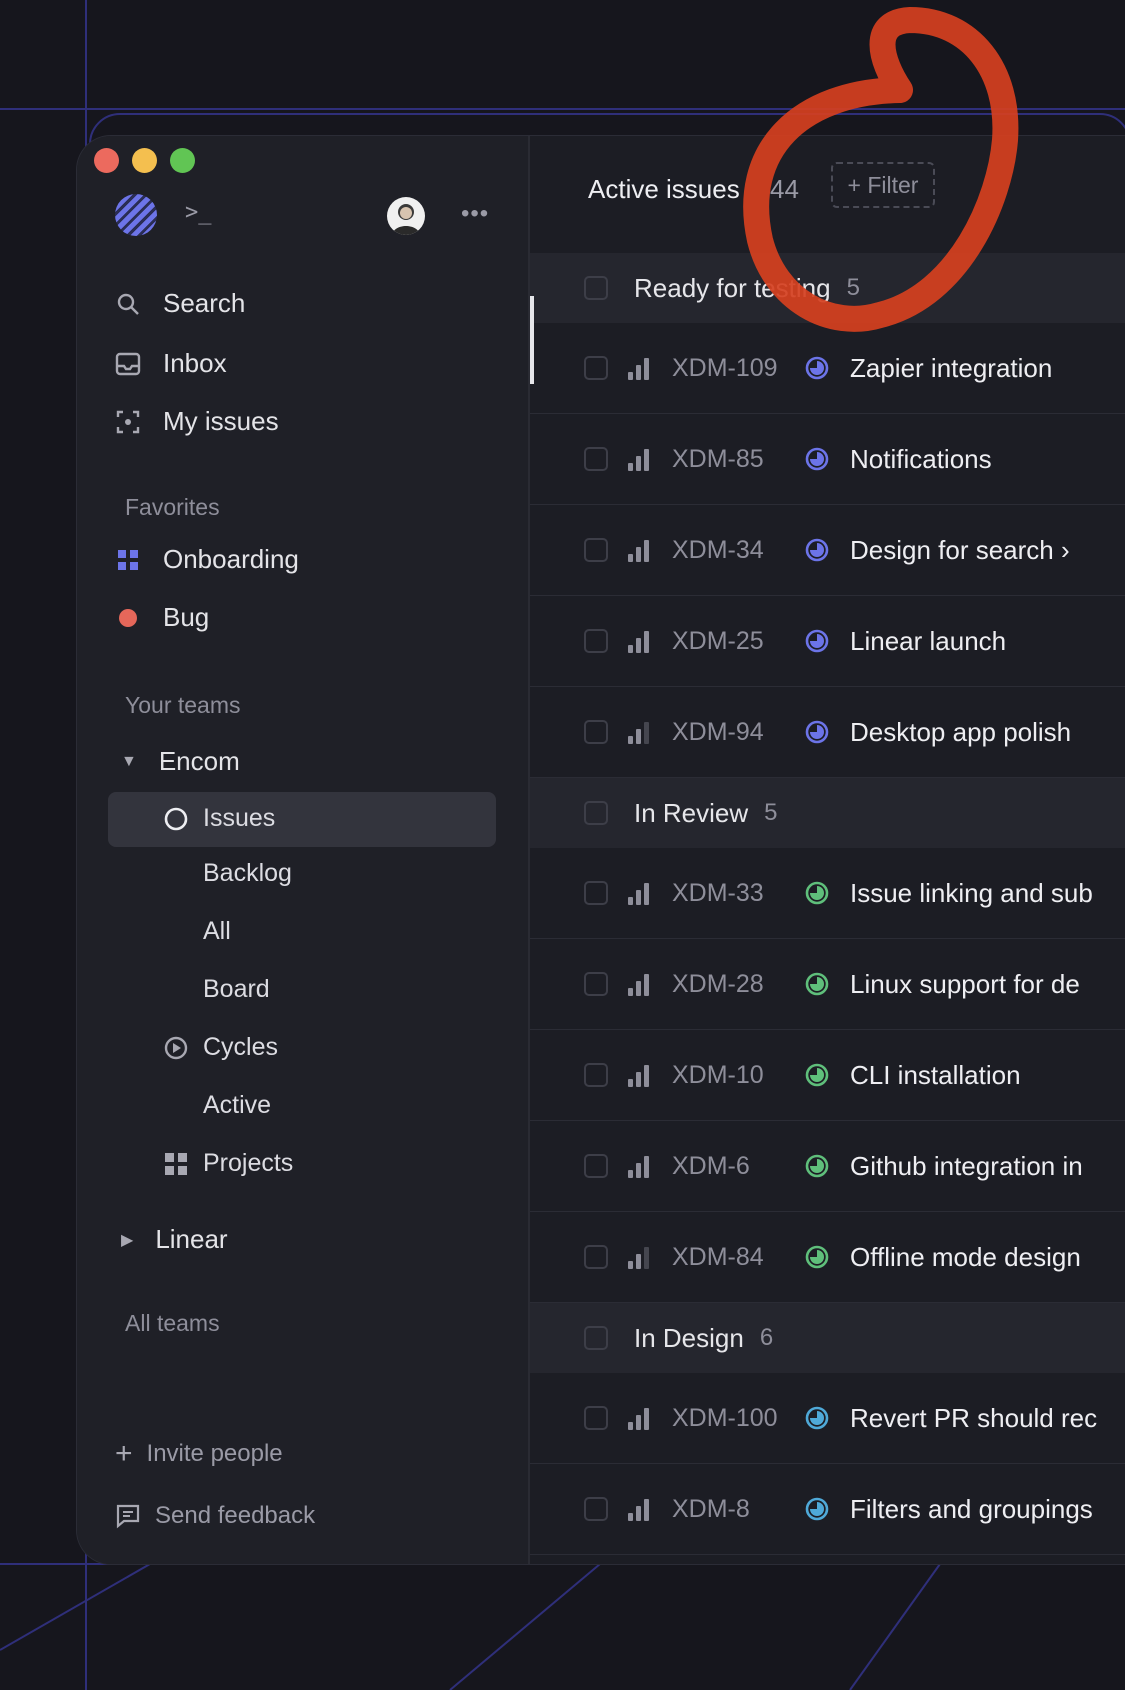 This screenshot has width=1125, height=1690. What do you see at coordinates (965, 1256) in the screenshot?
I see `issue-title: Offline mode design` at bounding box center [965, 1256].